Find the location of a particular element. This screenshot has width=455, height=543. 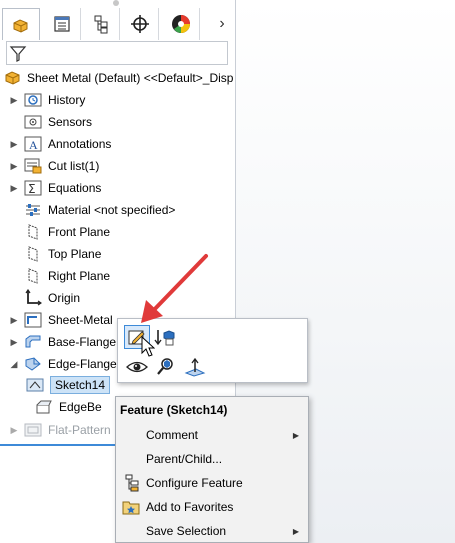

feature-tree-icon is located at coordinates (20, 25).